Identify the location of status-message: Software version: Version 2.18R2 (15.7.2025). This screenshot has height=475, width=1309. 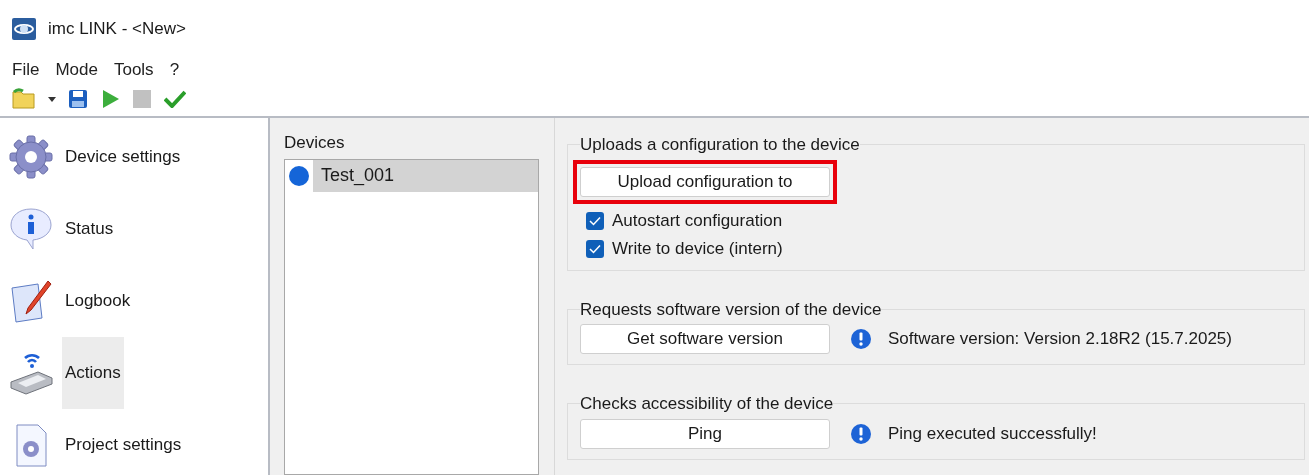
(1060, 339).